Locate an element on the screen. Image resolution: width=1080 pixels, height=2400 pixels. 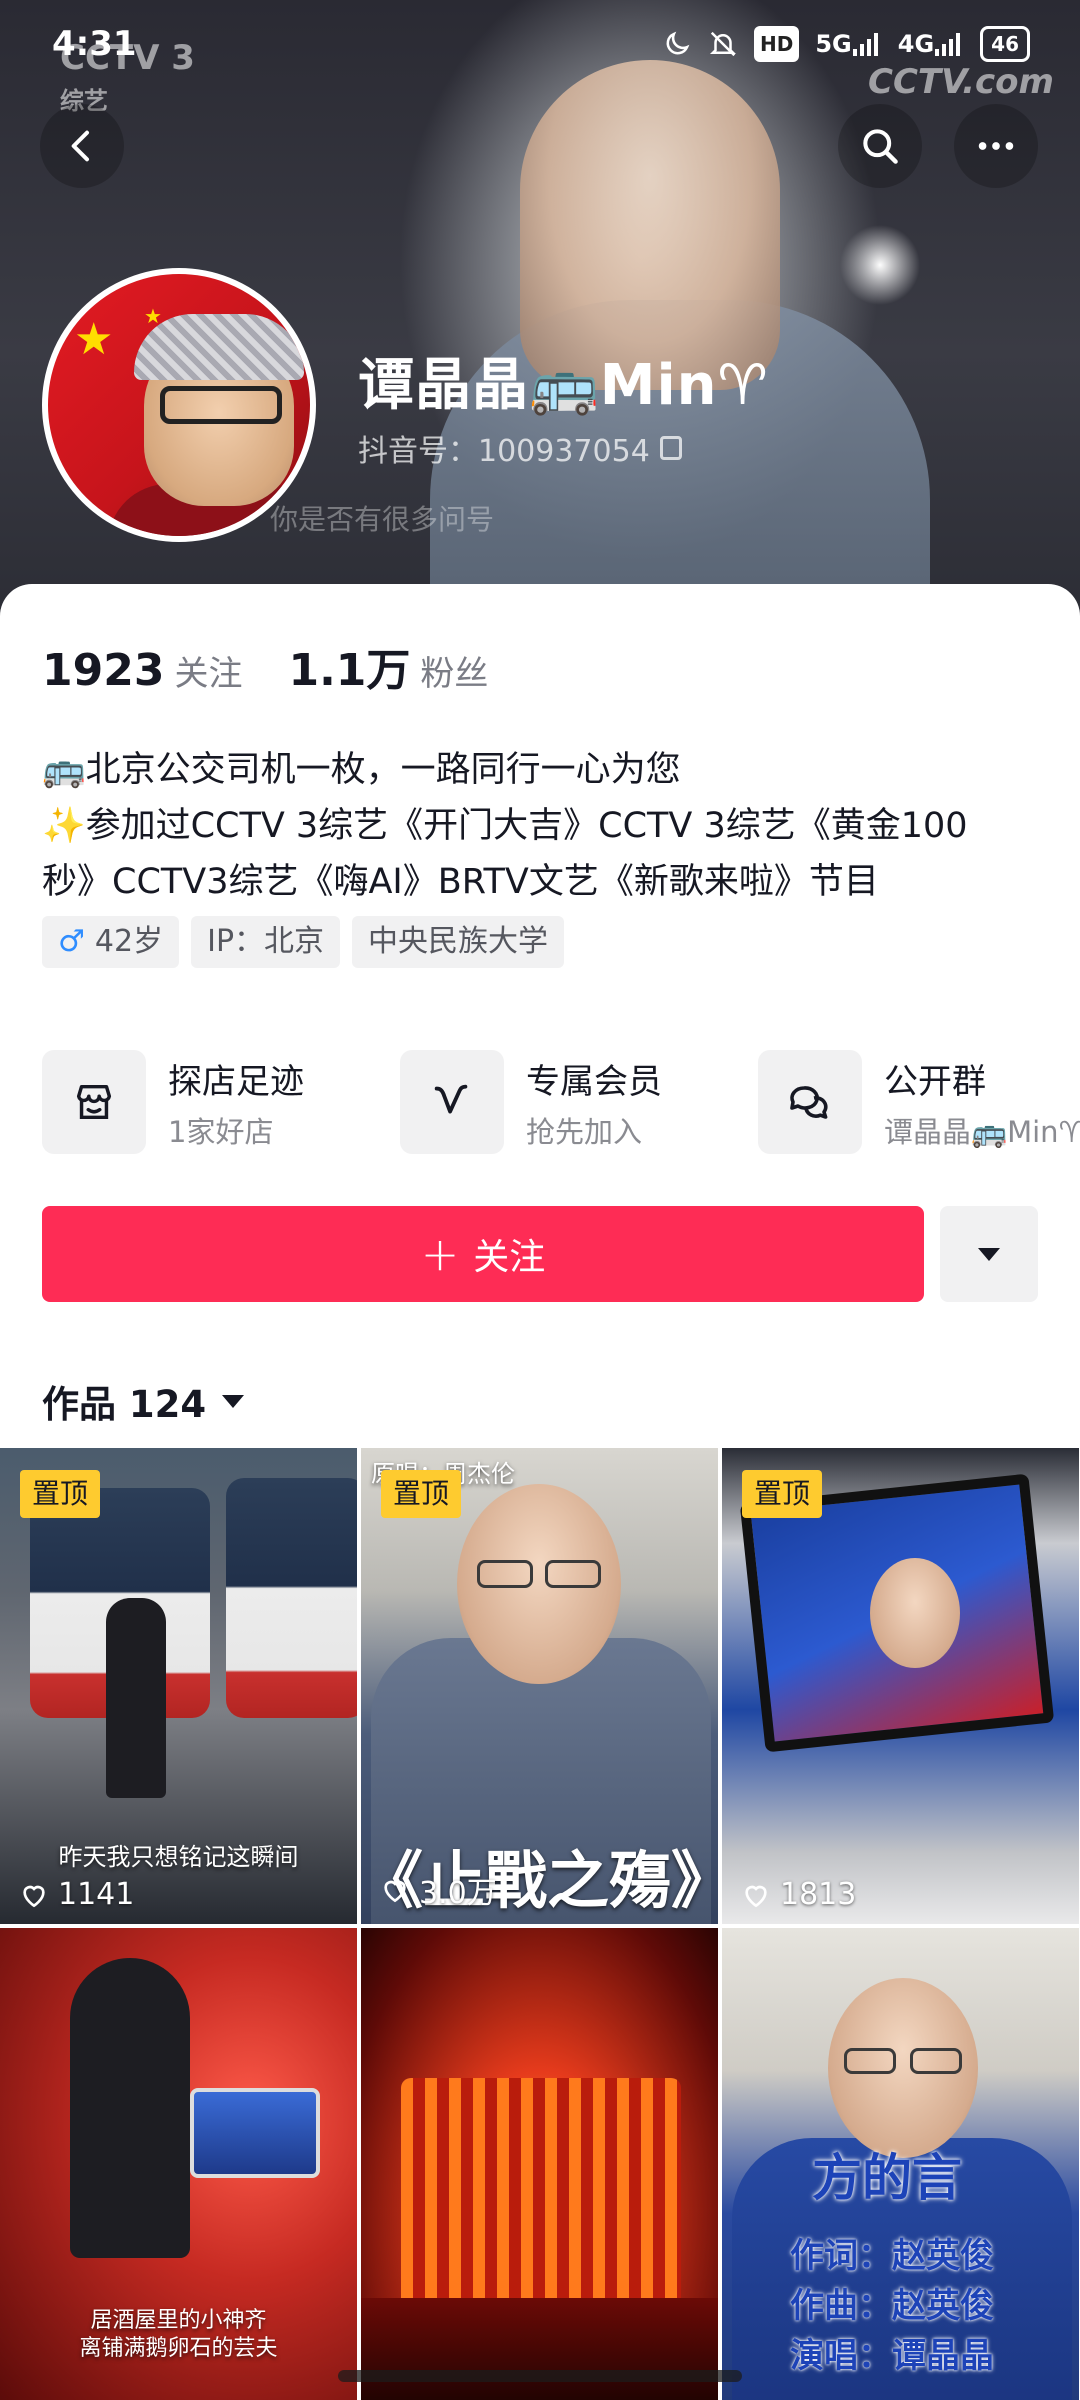
screen-shape is located at coordinates (255, 2133).